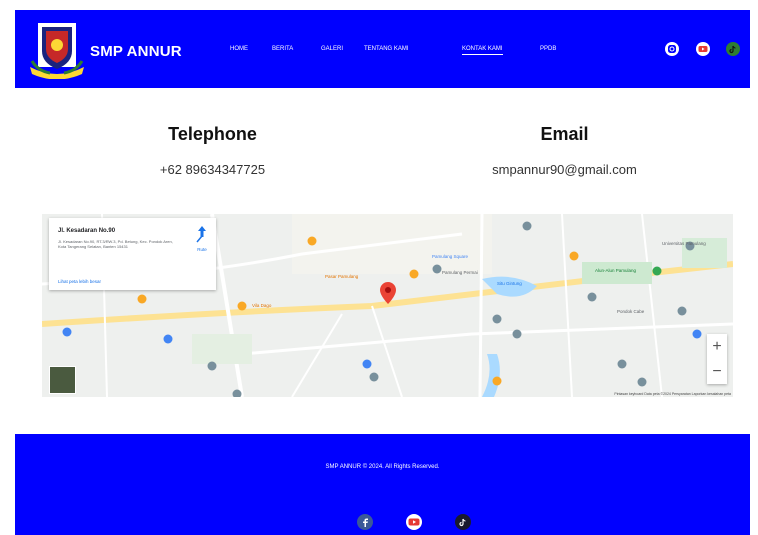  Describe the element at coordinates (684, 243) in the screenshot. I see `map-label: Universitas Pamulang` at that location.